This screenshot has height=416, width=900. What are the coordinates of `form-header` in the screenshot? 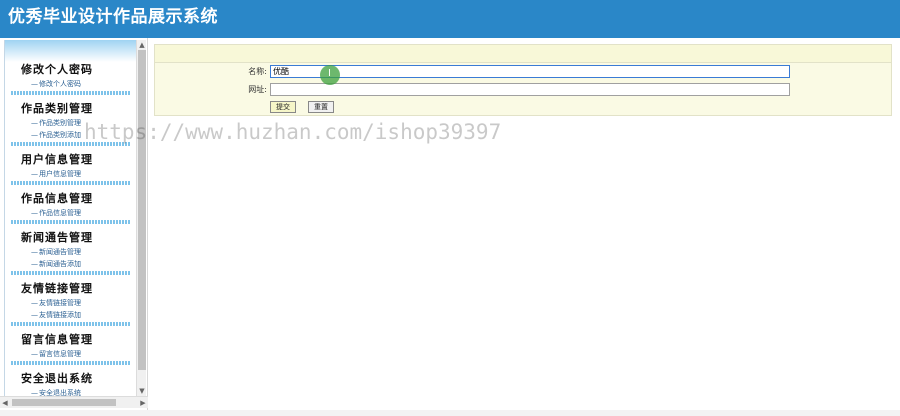 It's located at (523, 54).